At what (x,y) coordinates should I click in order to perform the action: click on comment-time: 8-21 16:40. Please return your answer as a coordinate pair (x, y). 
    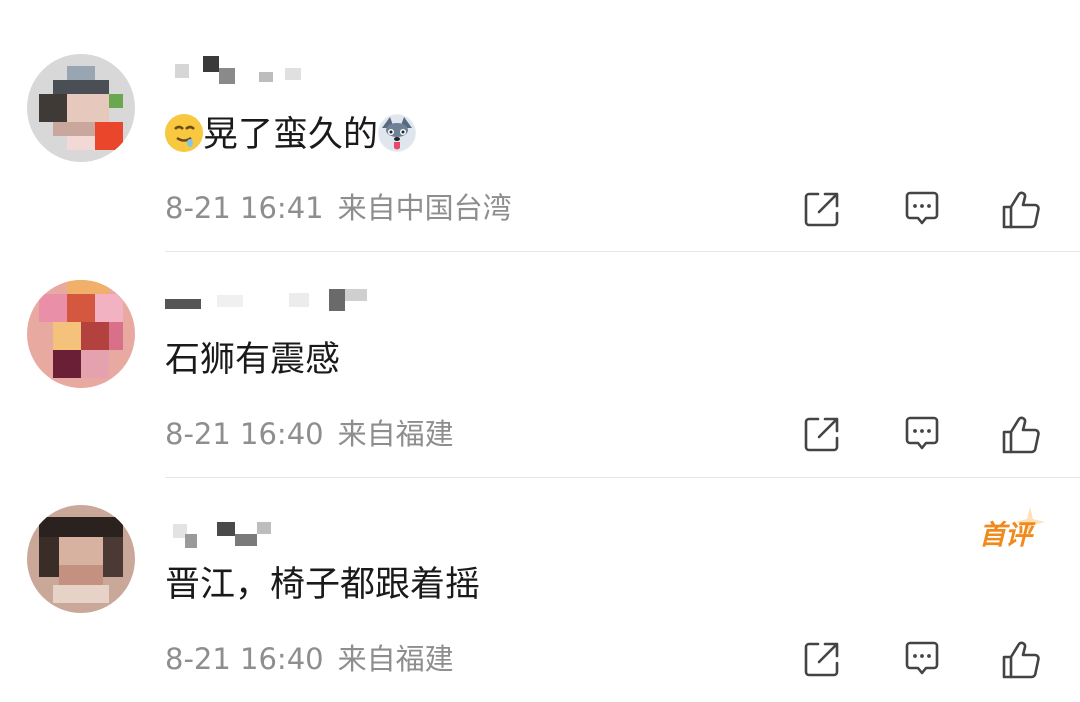
    Looking at the image, I should click on (244, 659).